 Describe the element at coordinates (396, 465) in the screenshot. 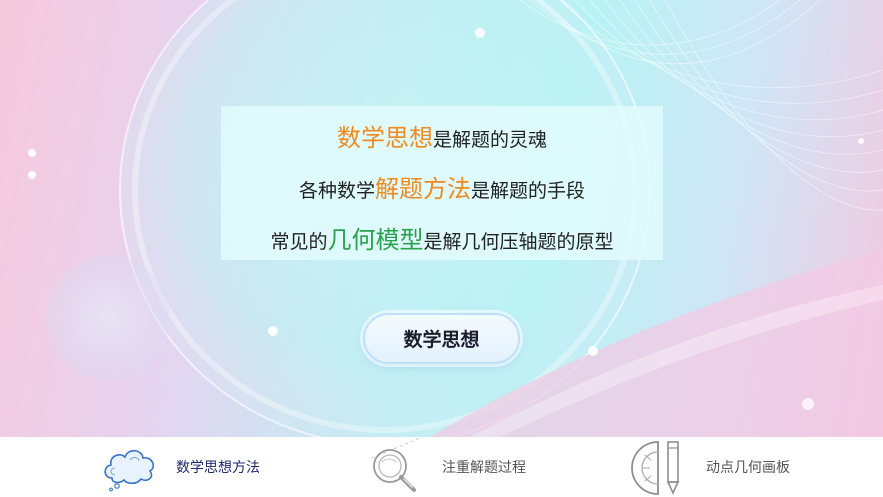

I see `magnifier-icon` at that location.